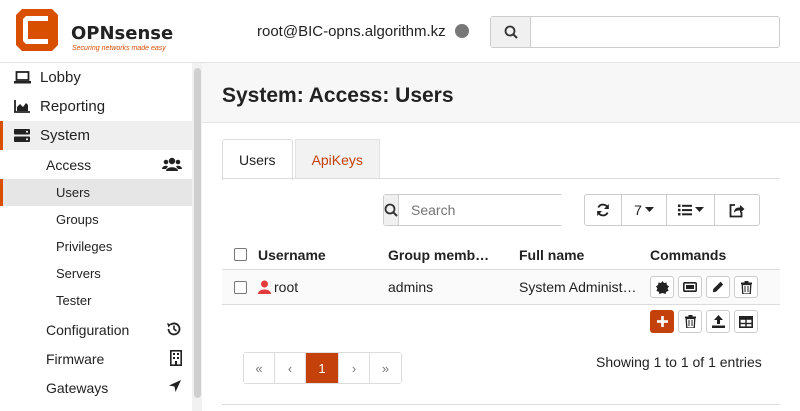 The image size is (800, 411). Describe the element at coordinates (74, 300) in the screenshot. I see `sidebar-item-label: Tester` at that location.